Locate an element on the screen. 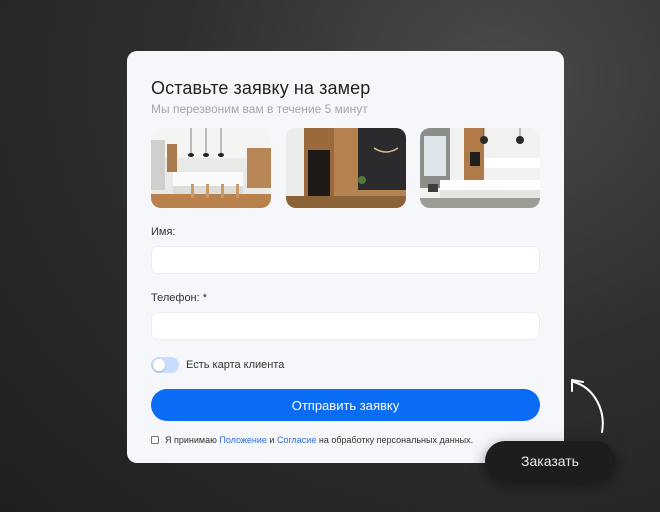  client-card-toggle is located at coordinates (165, 365).